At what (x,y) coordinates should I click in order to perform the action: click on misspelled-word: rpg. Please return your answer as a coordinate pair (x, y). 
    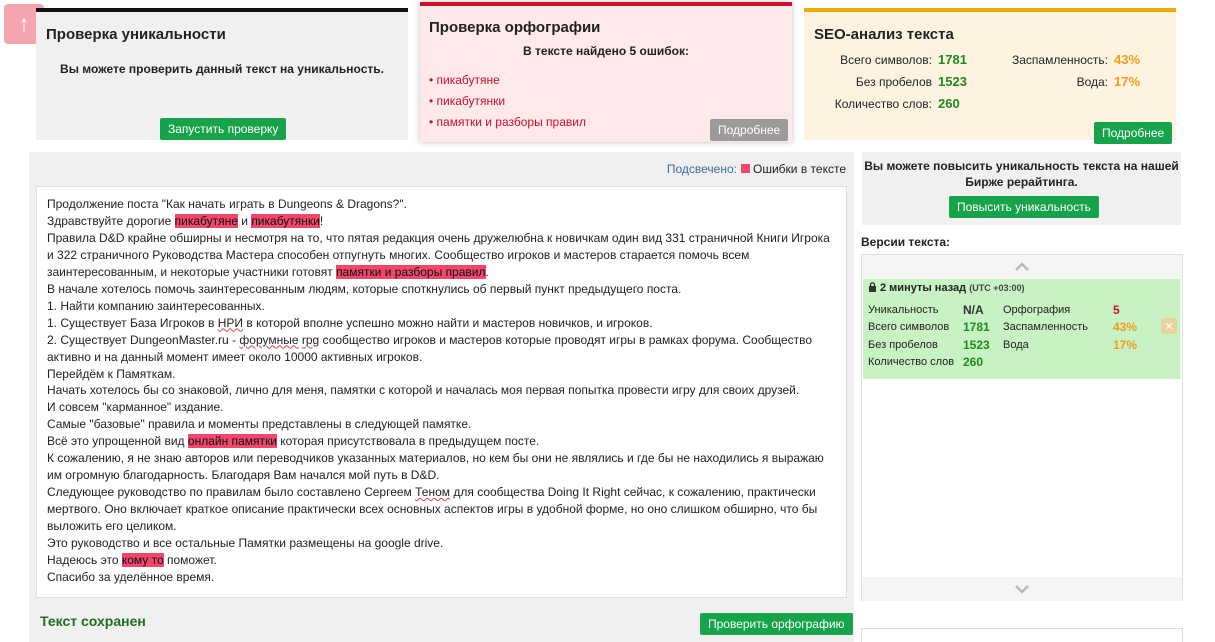
    Looking at the image, I should click on (310, 340).